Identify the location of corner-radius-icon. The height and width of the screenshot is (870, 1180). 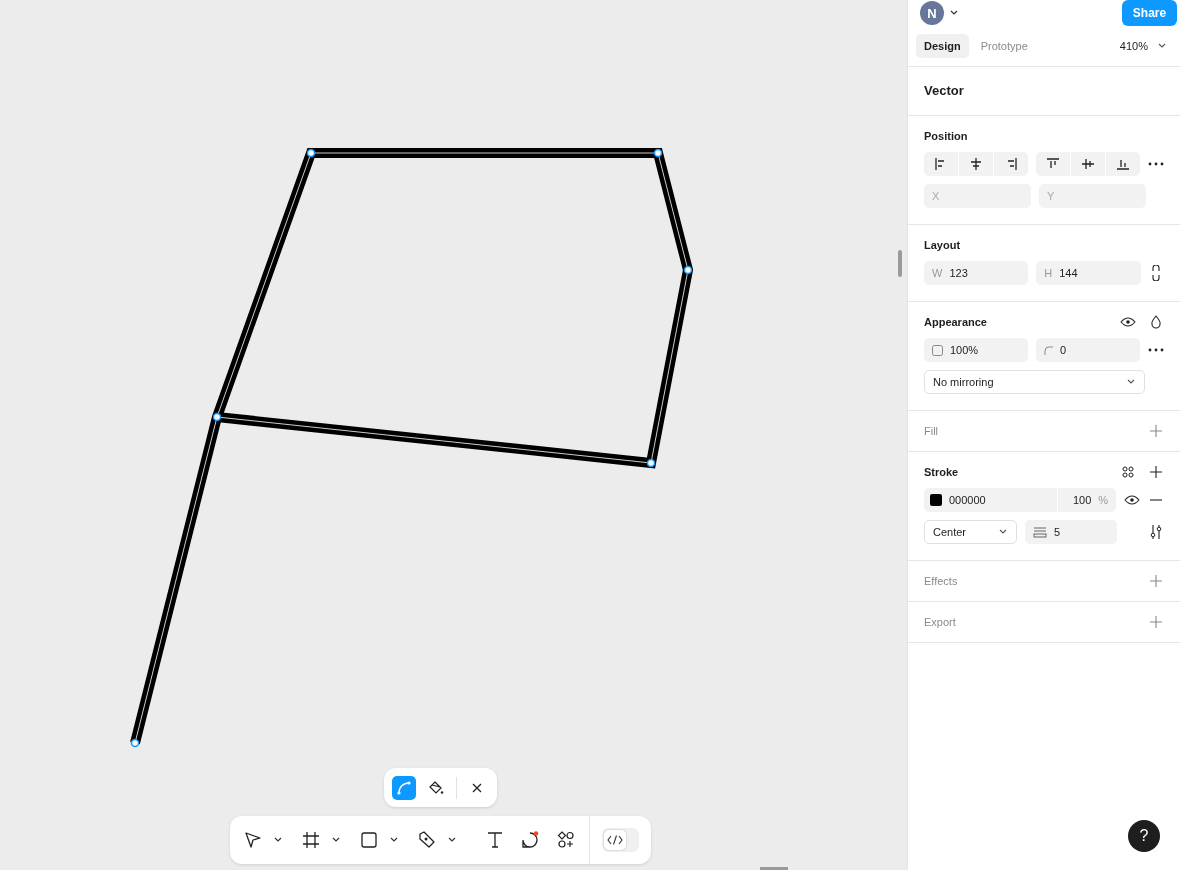
(1048, 350).